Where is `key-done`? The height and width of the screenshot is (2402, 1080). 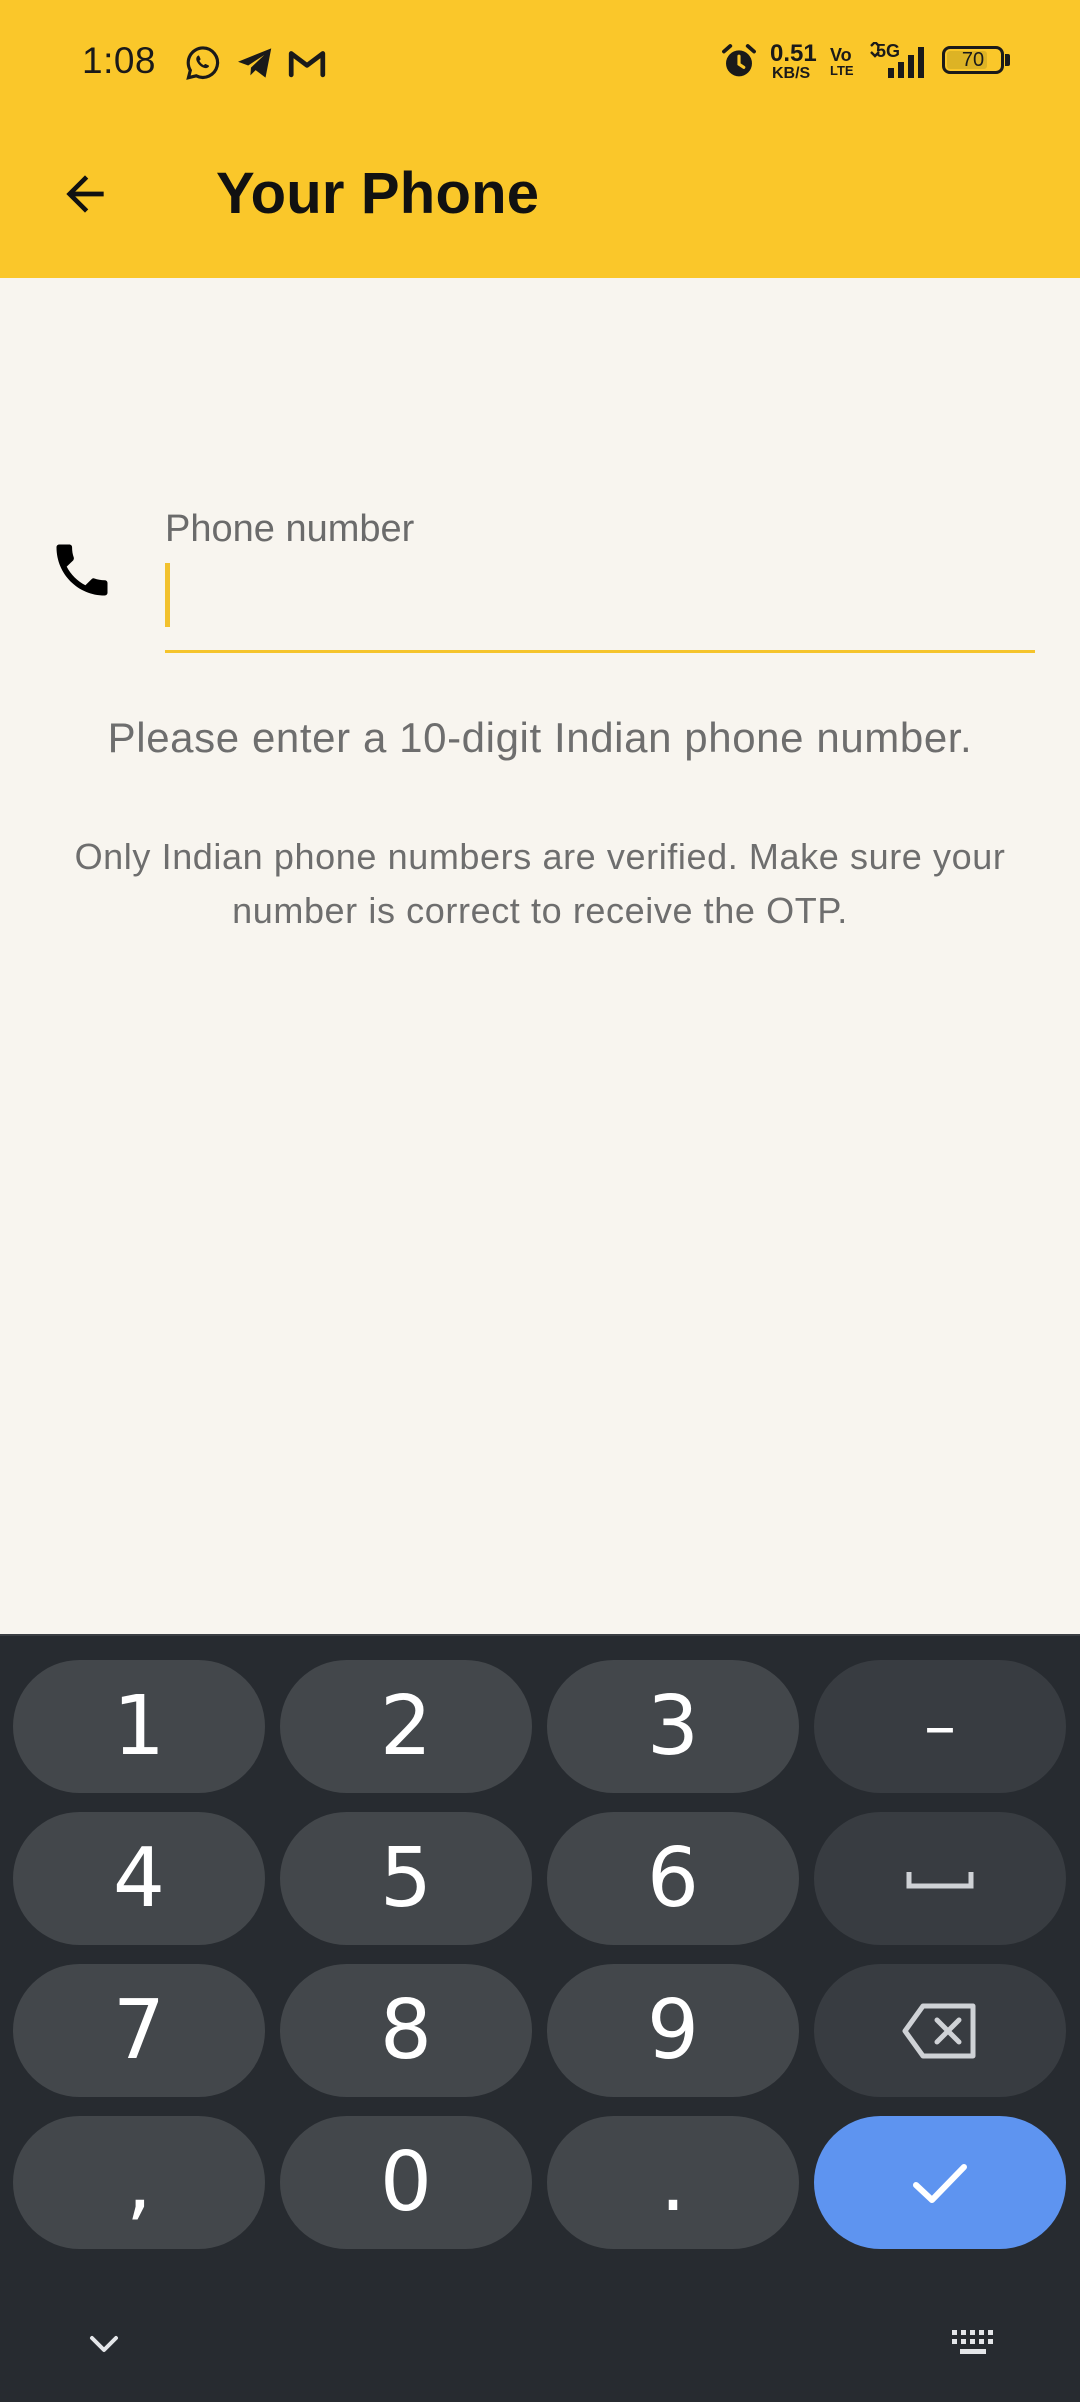
key-done is located at coordinates (940, 2182).